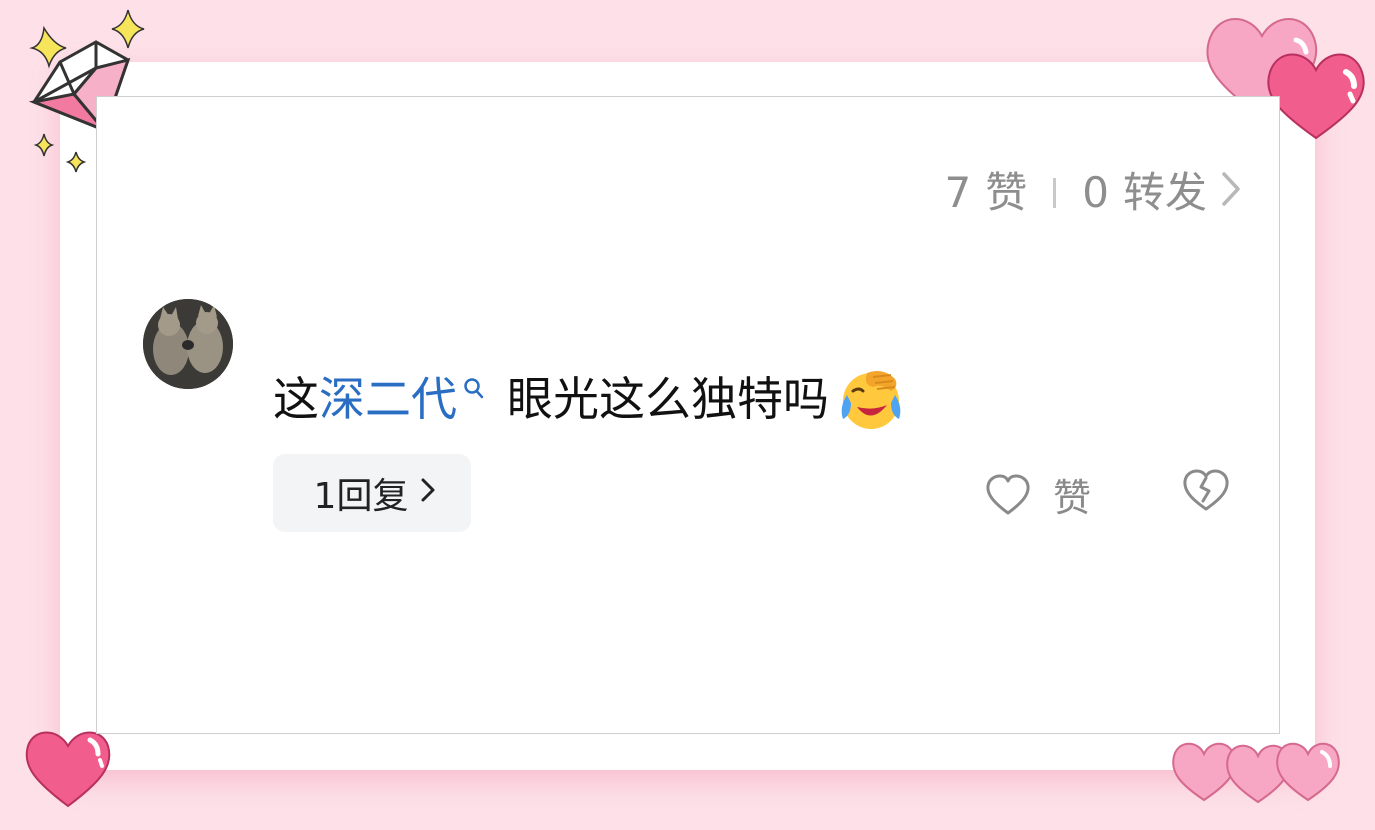 This screenshot has width=1375, height=830. Describe the element at coordinates (474, 387) in the screenshot. I see `search-icon` at that location.